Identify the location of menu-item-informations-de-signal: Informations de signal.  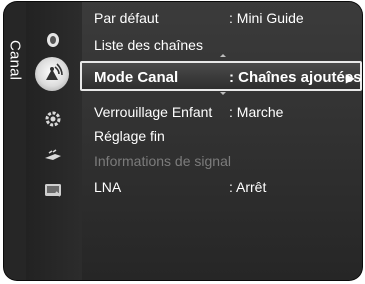
(222, 161).